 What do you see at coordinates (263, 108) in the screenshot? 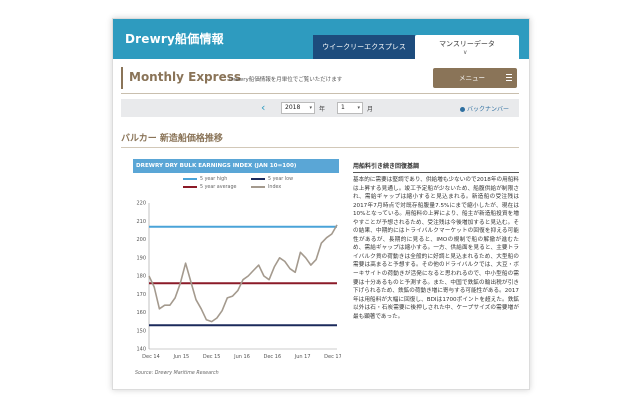
I see `chevron-left-icon: ‹` at bounding box center [263, 108].